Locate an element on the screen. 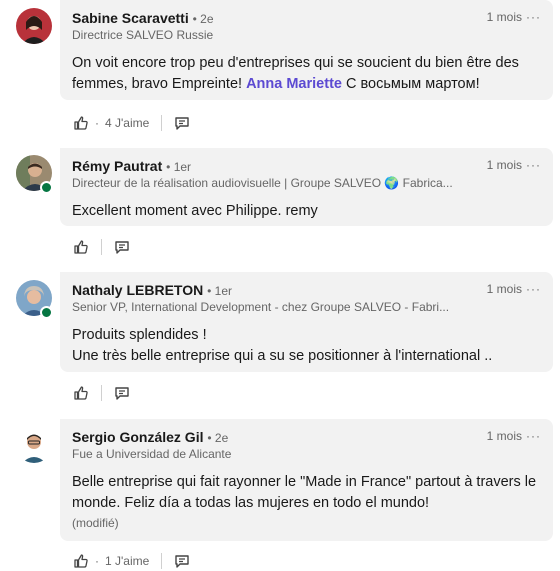 This screenshot has height=571, width=560. reaction-count: 4 J'aime is located at coordinates (127, 123).